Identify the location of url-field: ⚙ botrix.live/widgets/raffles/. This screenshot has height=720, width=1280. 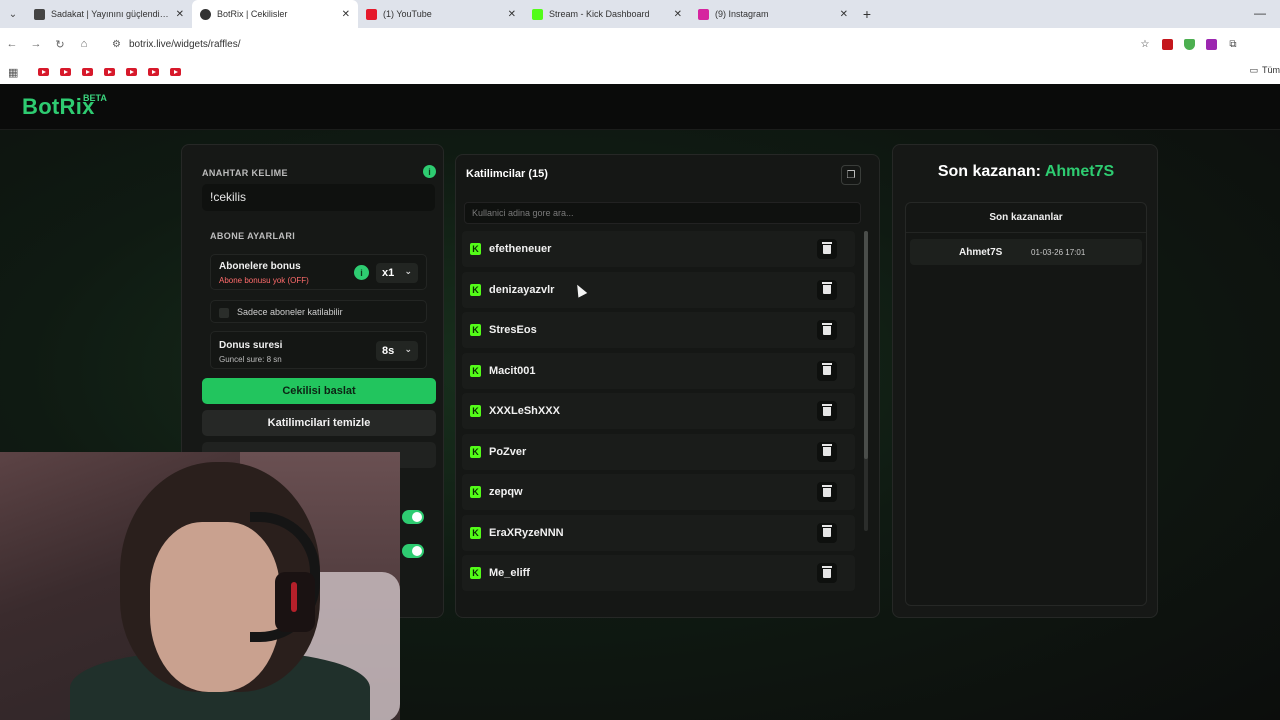
(619, 44).